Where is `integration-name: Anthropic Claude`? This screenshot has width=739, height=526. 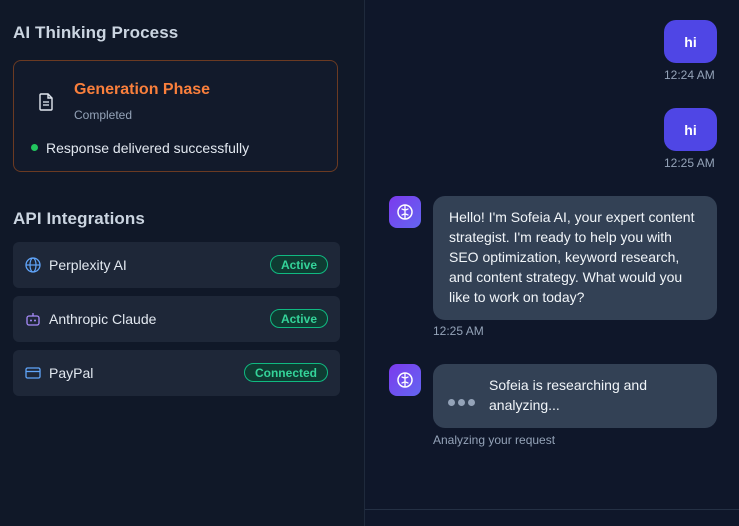
integration-name: Anthropic Claude is located at coordinates (103, 319).